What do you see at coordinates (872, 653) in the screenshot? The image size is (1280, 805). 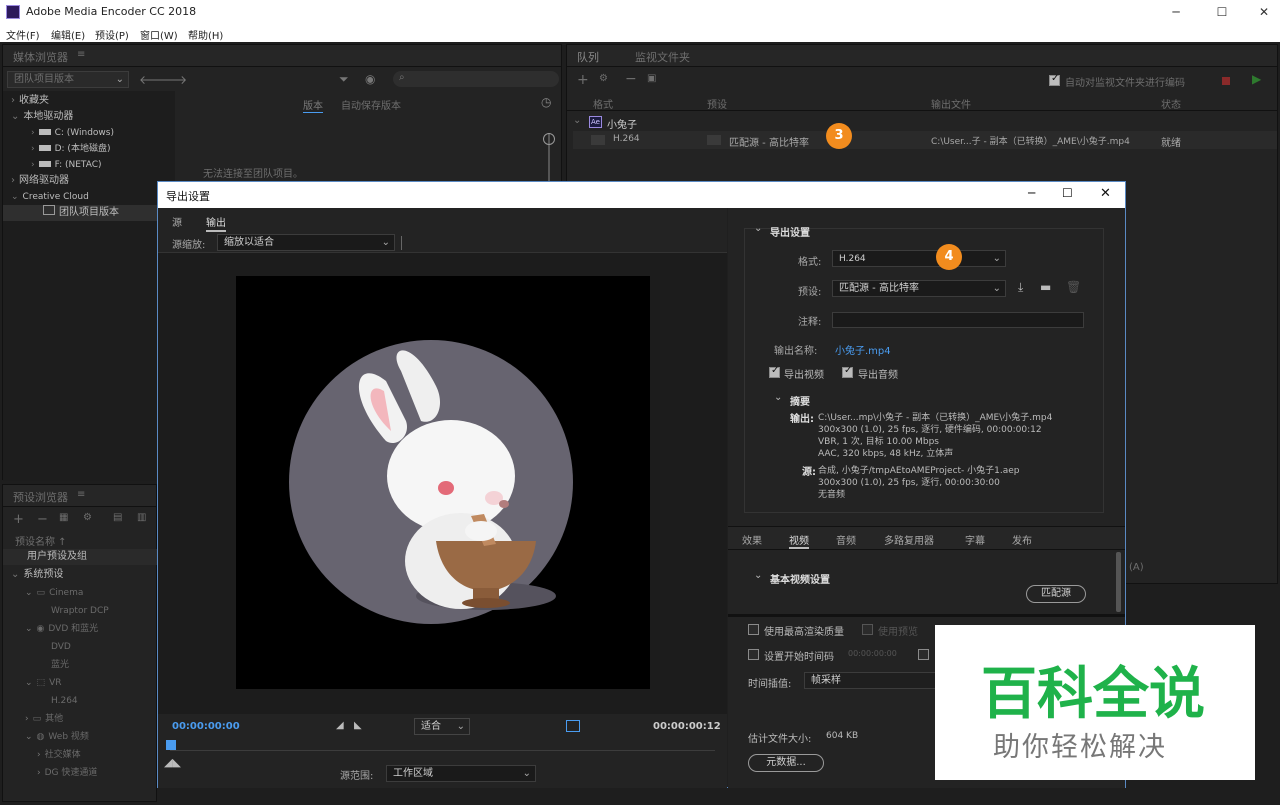 I see `timecode-field: 00:00:00:00` at bounding box center [872, 653].